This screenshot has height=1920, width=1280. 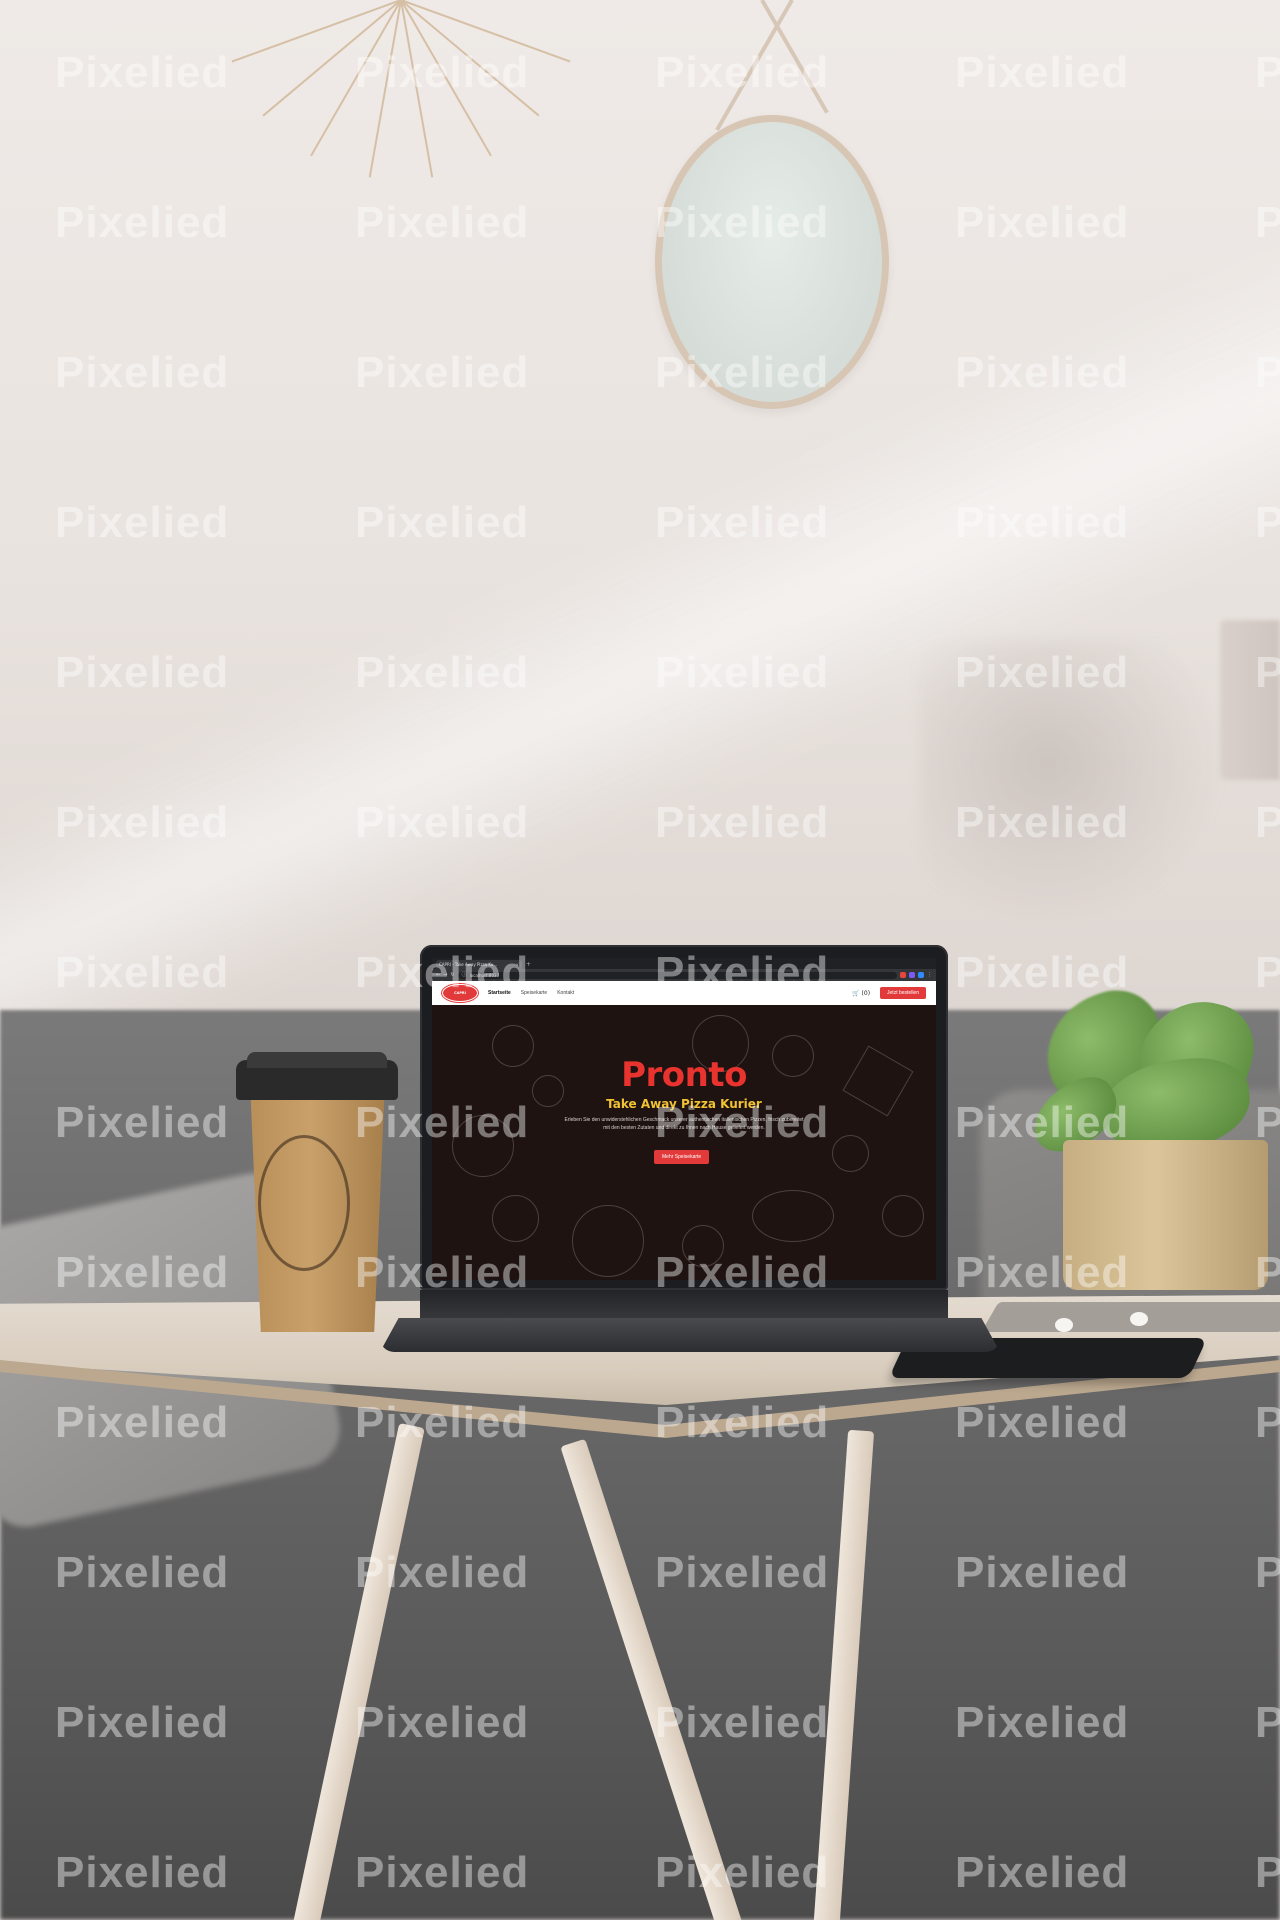 I want to click on url-text: localhost:8037, so click(x=484, y=975).